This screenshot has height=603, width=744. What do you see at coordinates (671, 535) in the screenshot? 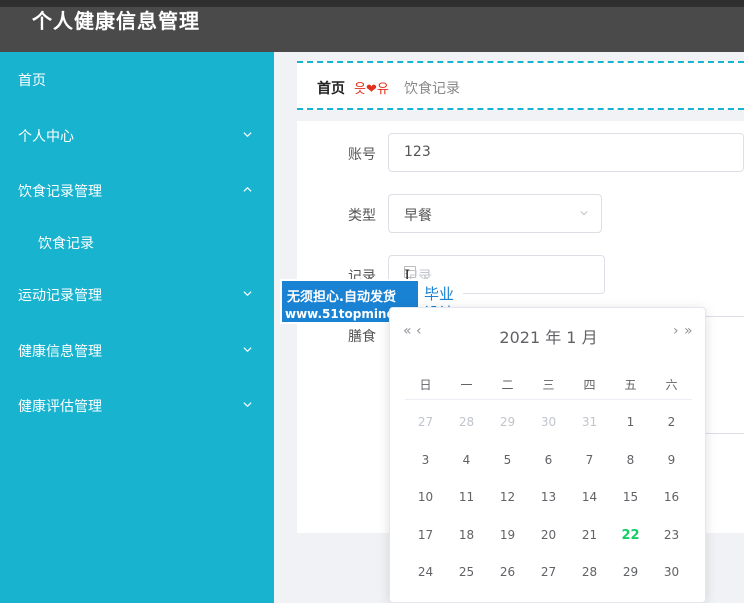
I see `calendar-day: 23` at bounding box center [671, 535].